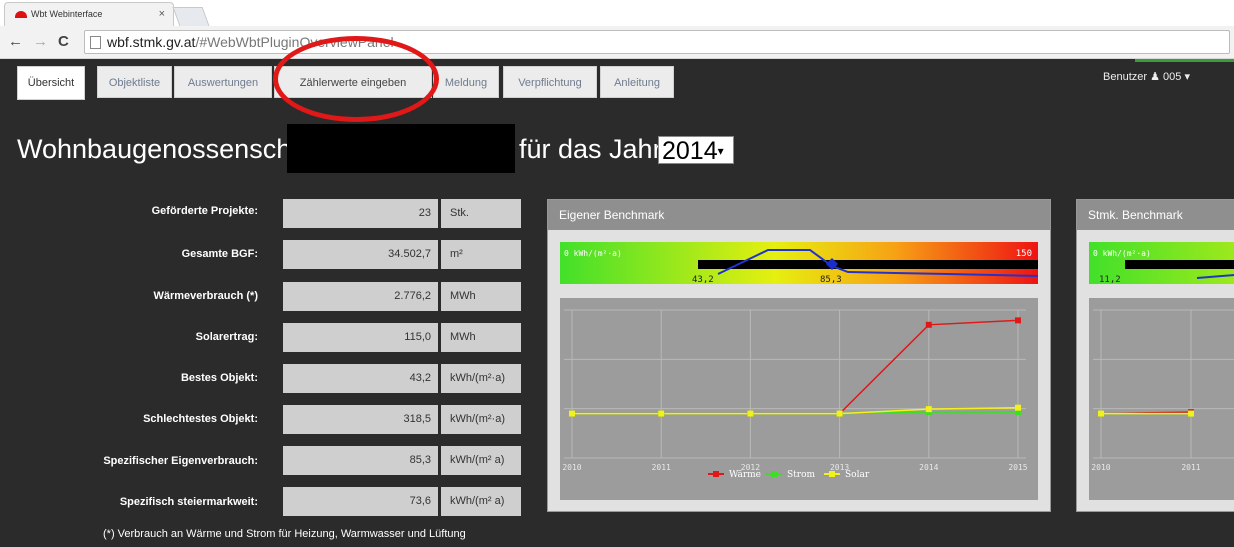  Describe the element at coordinates (180, 461) in the screenshot. I see `stat-label: Spezifischer Eigenverbrauch:` at that location.